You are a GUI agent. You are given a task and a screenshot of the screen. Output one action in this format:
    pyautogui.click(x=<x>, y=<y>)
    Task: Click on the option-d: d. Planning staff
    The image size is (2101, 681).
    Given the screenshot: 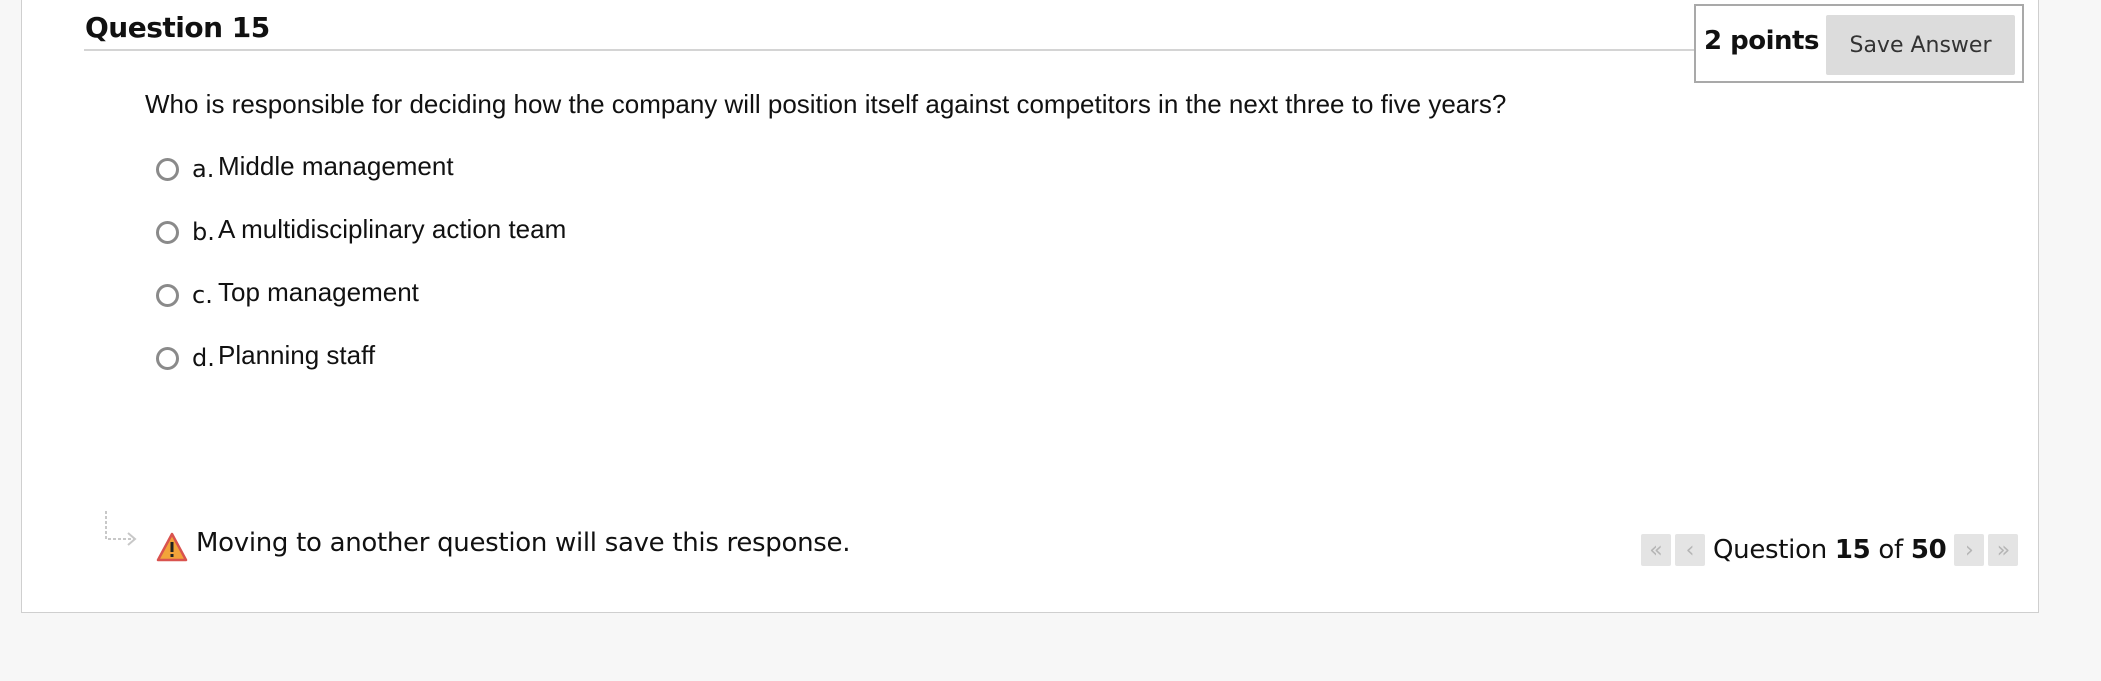 What is the action you would take?
    pyautogui.click(x=361, y=367)
    